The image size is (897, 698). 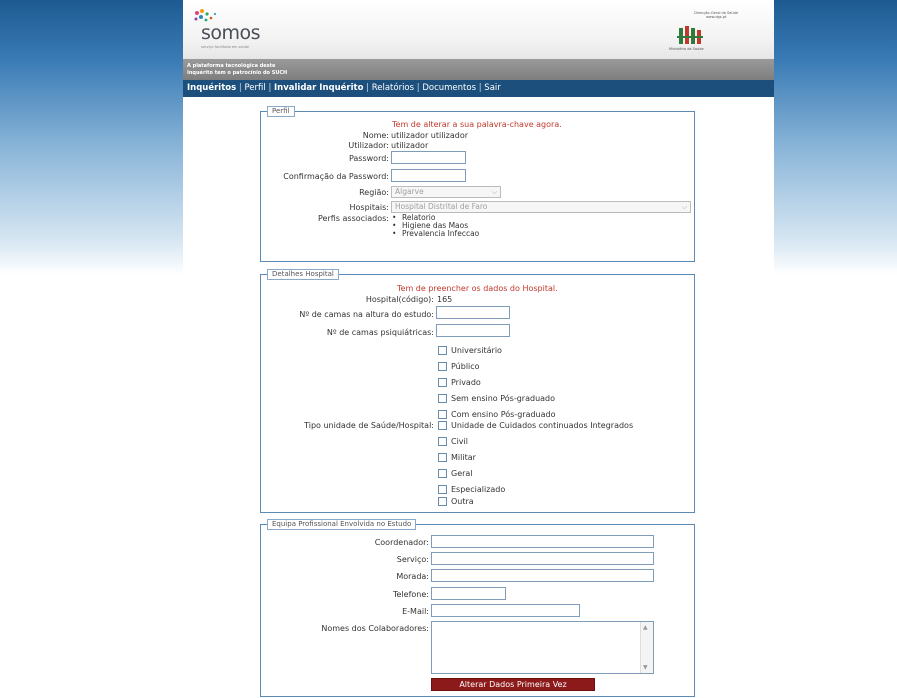 What do you see at coordinates (399, 299) in the screenshot?
I see `codigo-label: Hospital(código):` at bounding box center [399, 299].